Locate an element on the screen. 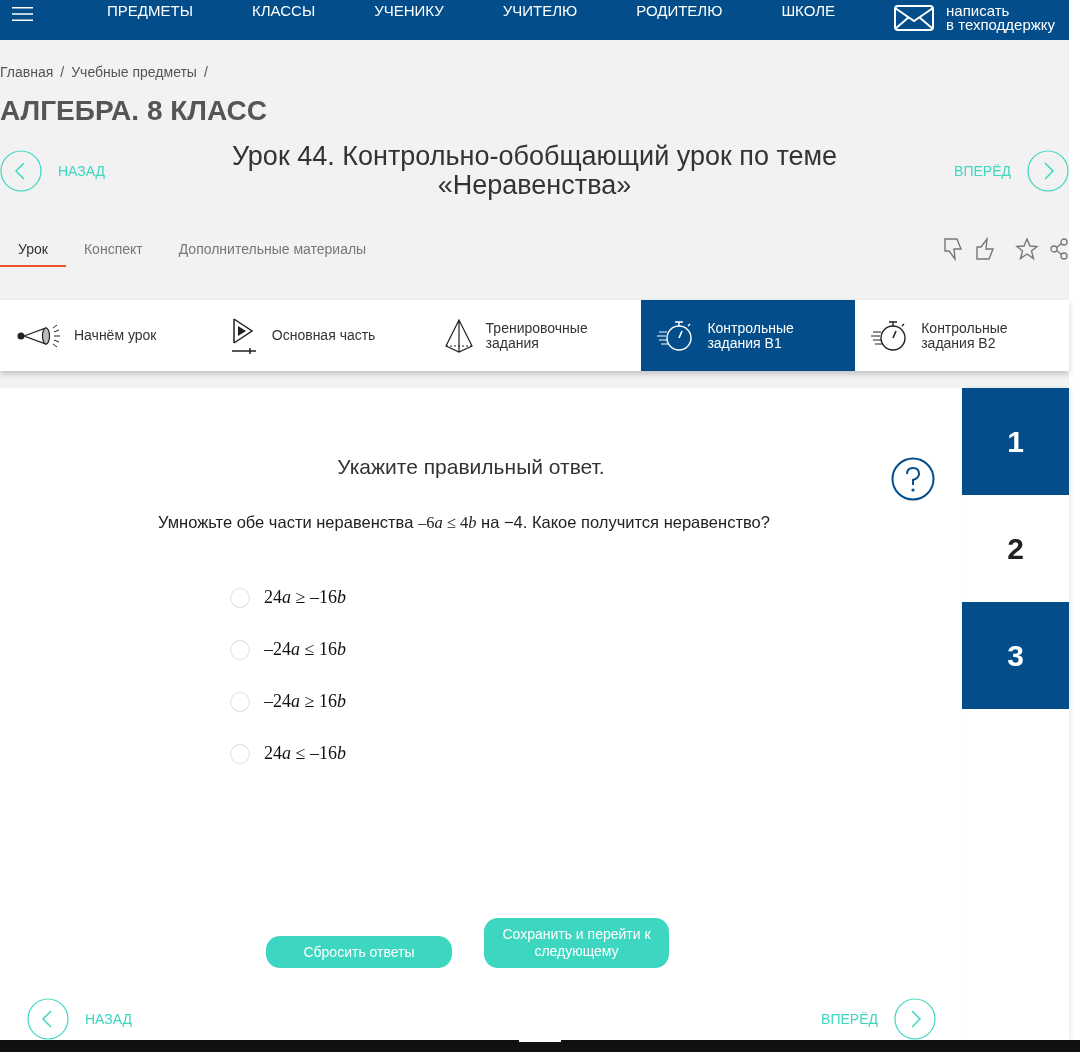  question-number-tab: 2 is located at coordinates (1015, 548).